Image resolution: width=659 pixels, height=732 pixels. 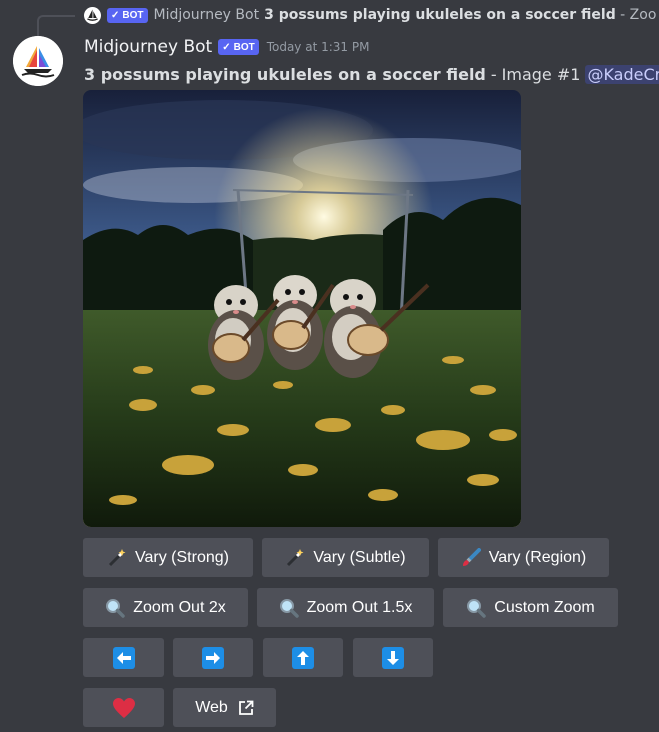 I want to click on arrow-right-icon, so click(x=213, y=657).